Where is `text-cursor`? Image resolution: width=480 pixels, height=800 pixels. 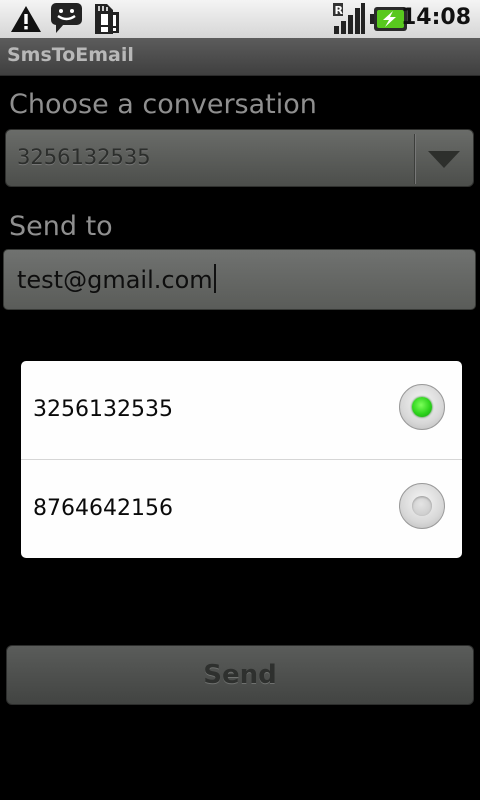 text-cursor is located at coordinates (214, 278).